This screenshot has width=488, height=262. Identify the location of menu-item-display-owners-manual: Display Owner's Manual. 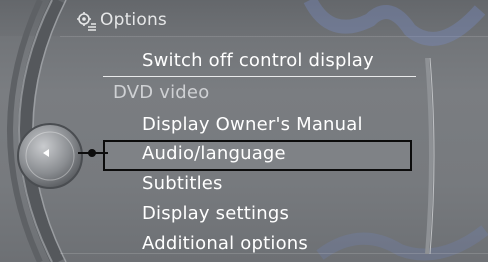
(252, 124).